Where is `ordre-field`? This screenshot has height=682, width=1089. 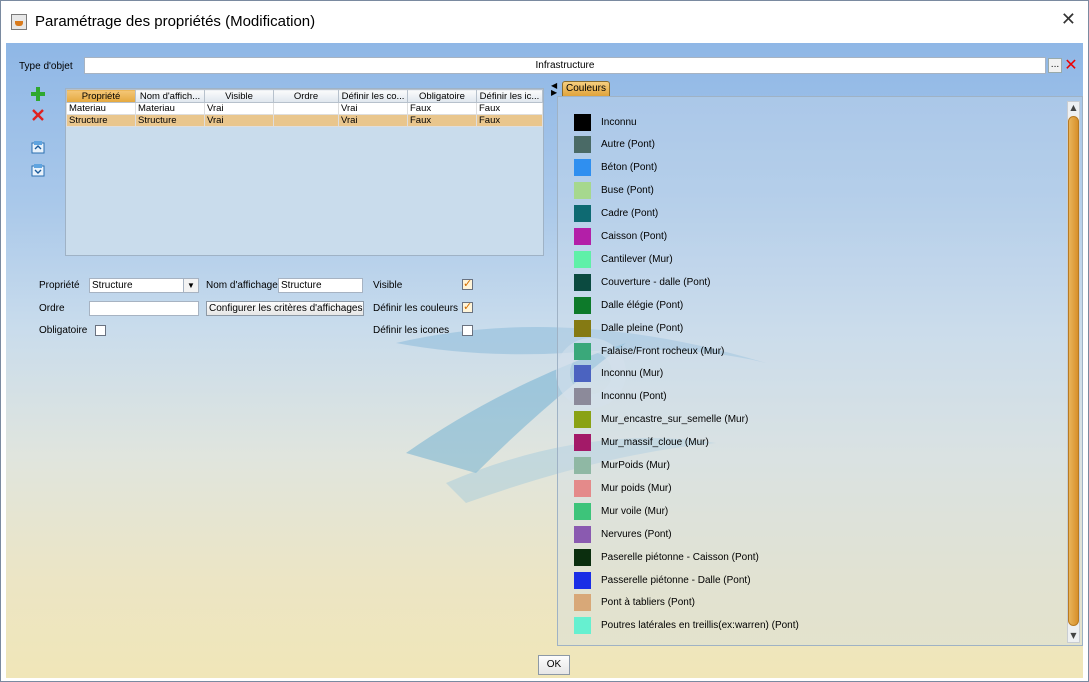 ordre-field is located at coordinates (144, 308).